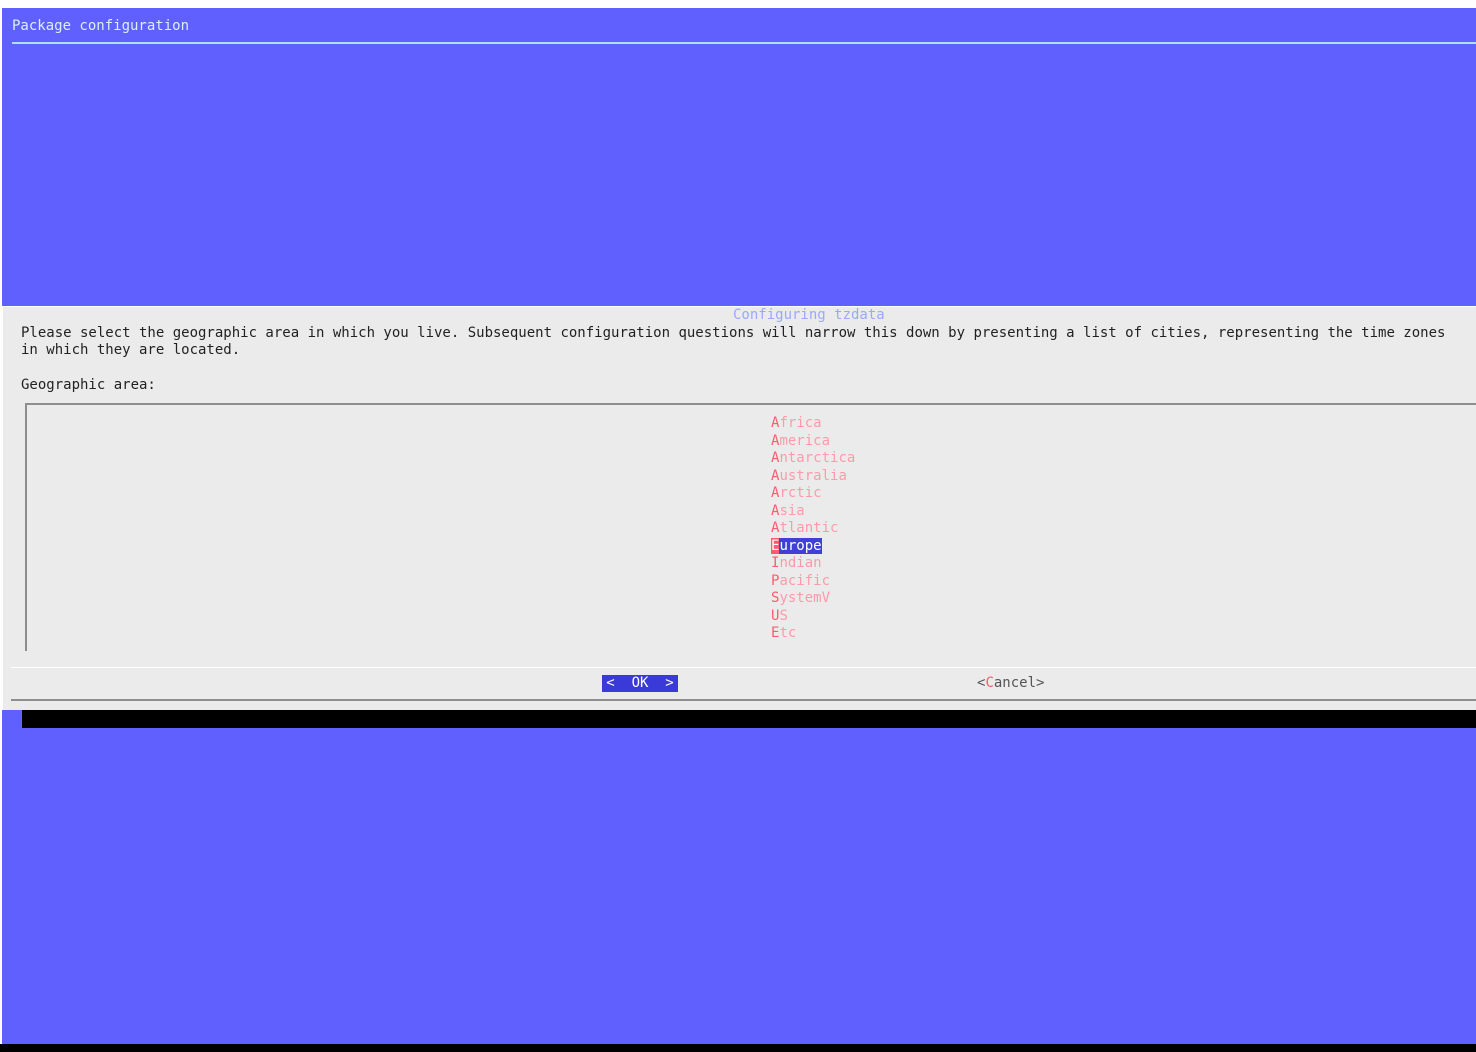  I want to click on list-item-label: tc, so click(788, 633).